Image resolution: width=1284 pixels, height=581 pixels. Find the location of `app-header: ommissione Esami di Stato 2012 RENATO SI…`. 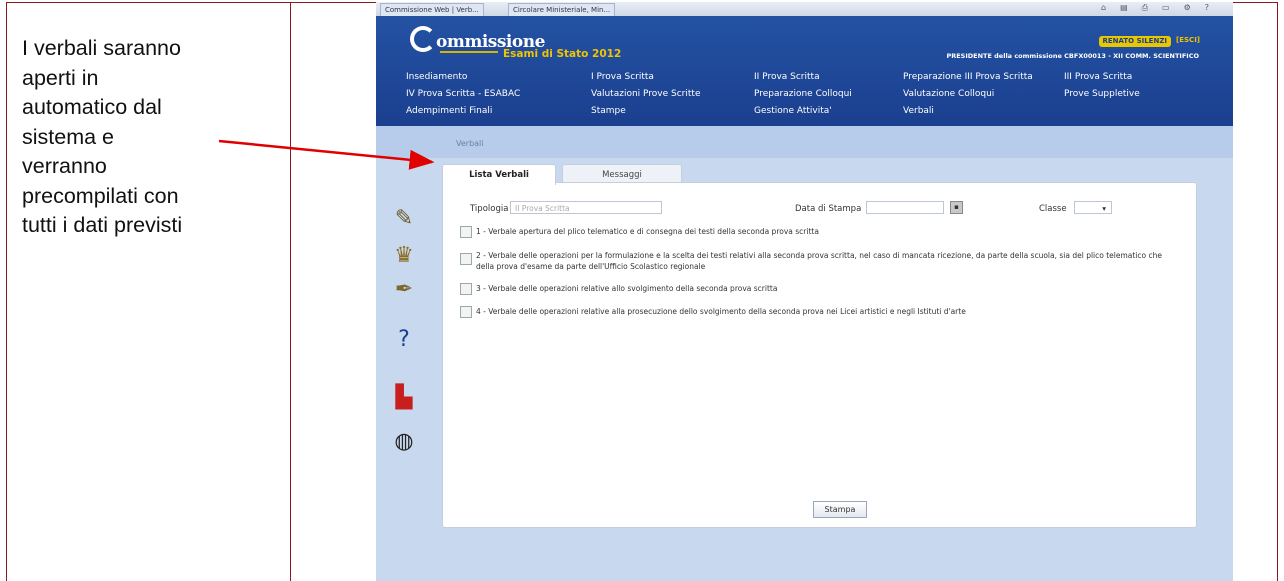

app-header: ommissione Esami di Stato 2012 RENATO SI… is located at coordinates (804, 71).